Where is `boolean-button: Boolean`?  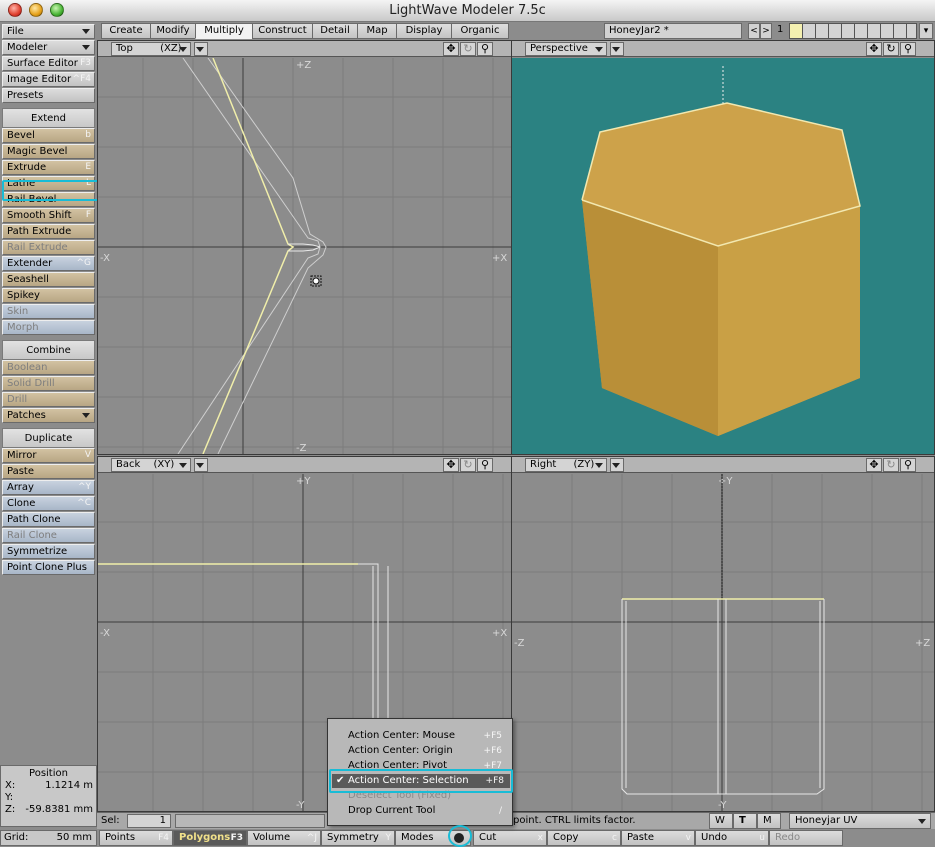 boolean-button: Boolean is located at coordinates (48, 367).